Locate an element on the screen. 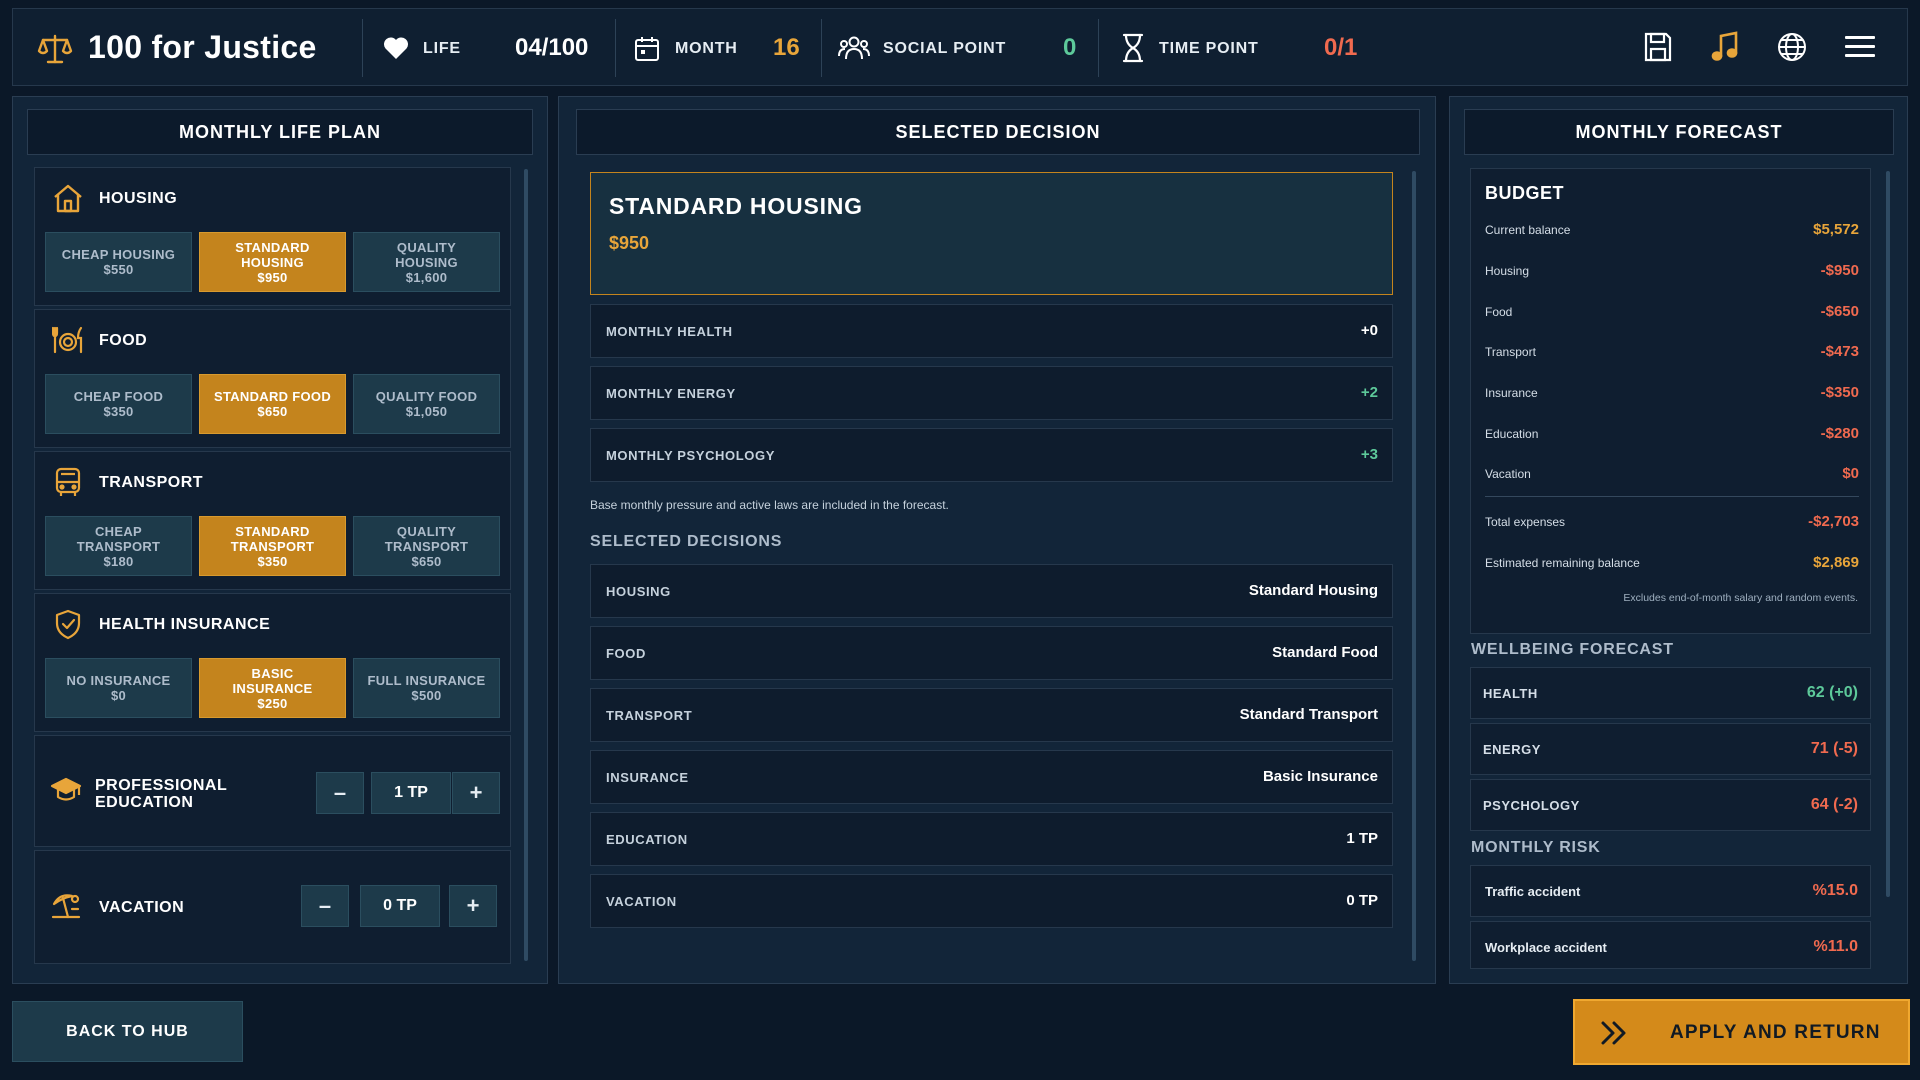 The image size is (1920, 1080). life-value: 04/100 is located at coordinates (552, 47).